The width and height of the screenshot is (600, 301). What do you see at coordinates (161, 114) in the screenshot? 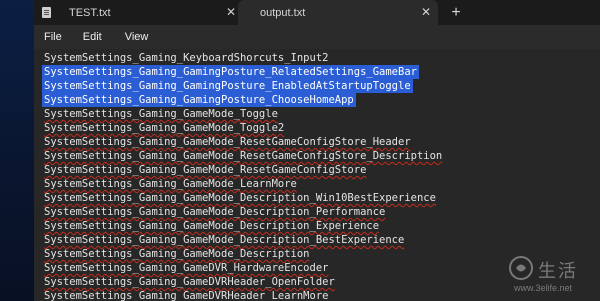
I see `text-line: SystemSettings_Gaming_GameMode_Toggle` at bounding box center [161, 114].